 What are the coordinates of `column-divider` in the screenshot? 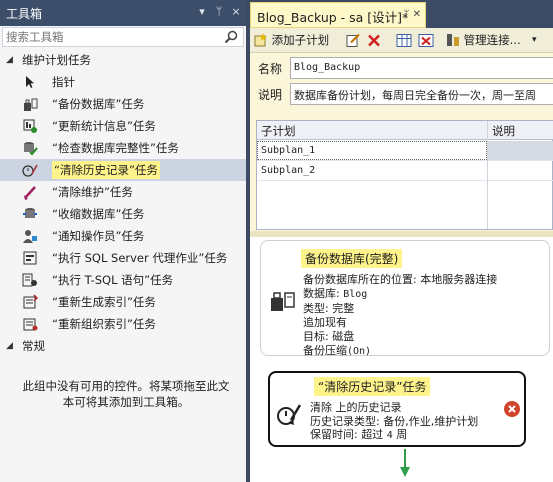 It's located at (487, 175).